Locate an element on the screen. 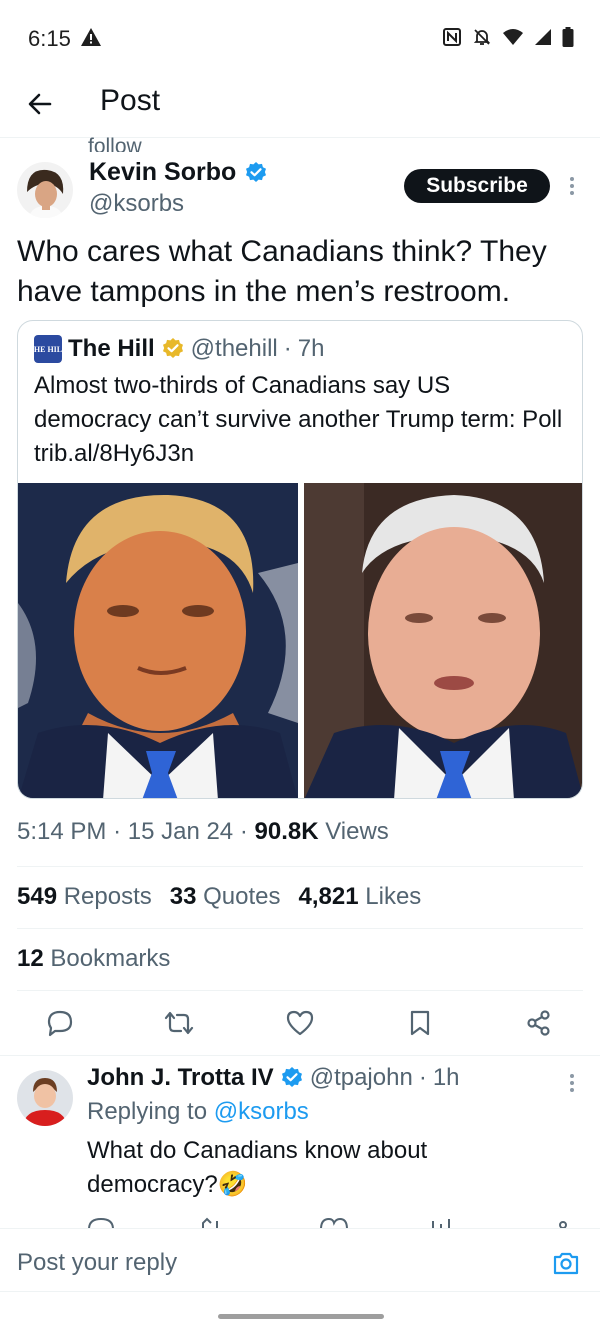 The width and height of the screenshot is (600, 1333). replying-to-line: Replying to @ksorbs is located at coordinates (198, 1112).